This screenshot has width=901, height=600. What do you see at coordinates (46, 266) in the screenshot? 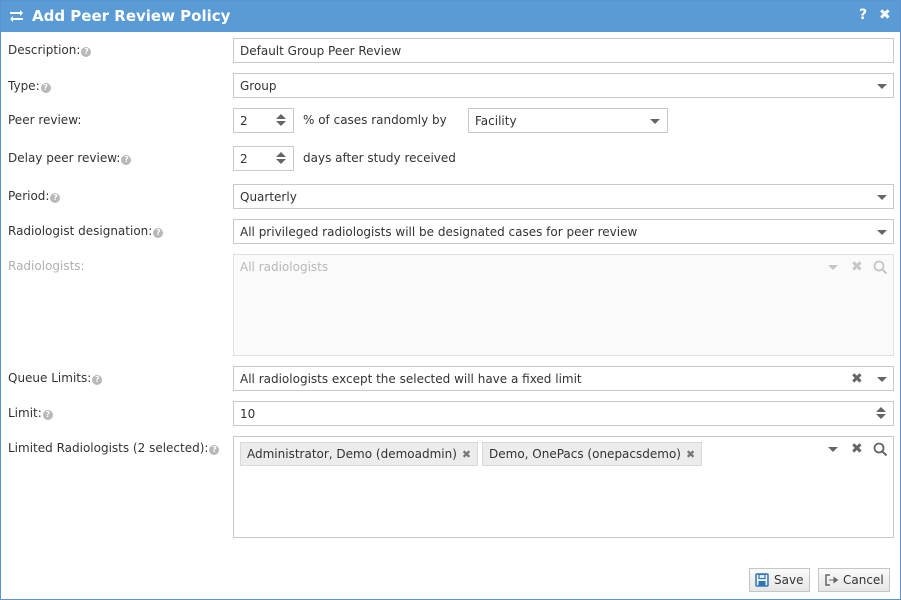
I see `radiologists-label: Radiologists:` at bounding box center [46, 266].